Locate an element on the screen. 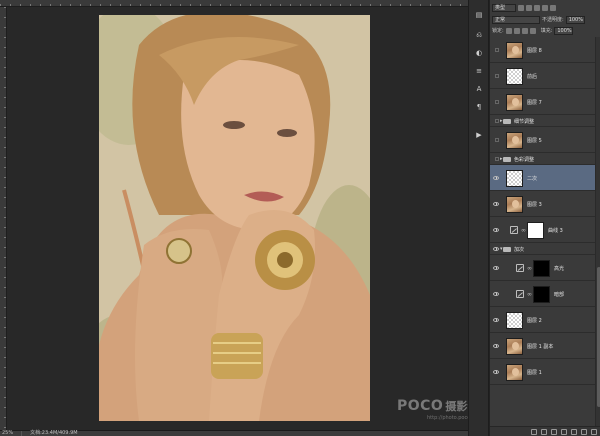  filter-smart-icon is located at coordinates (553, 7).